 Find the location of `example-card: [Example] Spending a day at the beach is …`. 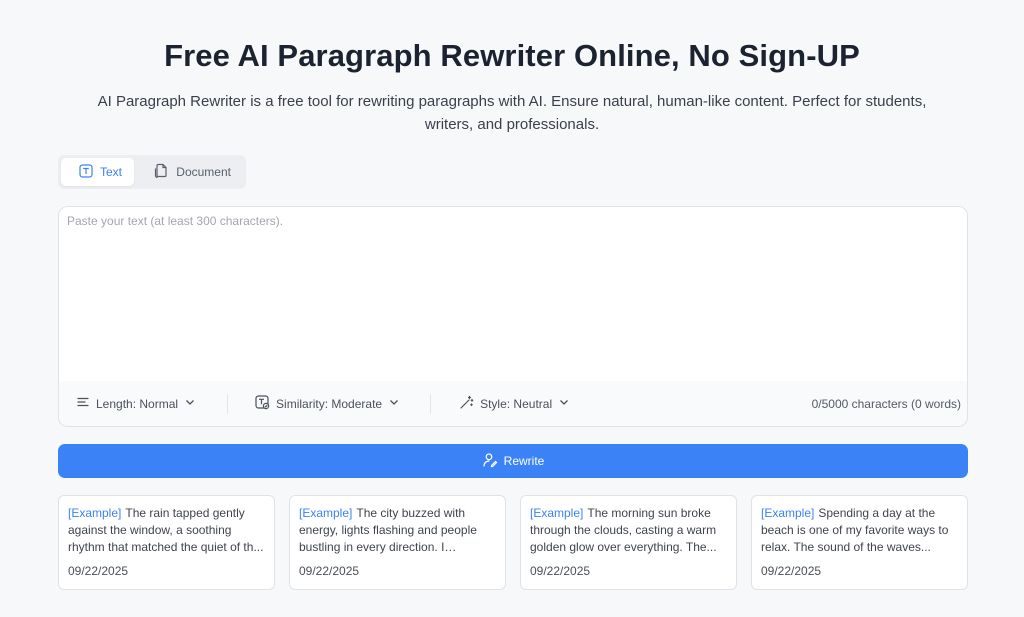

example-card: [Example] Spending a day at the beach is … is located at coordinates (859, 542).